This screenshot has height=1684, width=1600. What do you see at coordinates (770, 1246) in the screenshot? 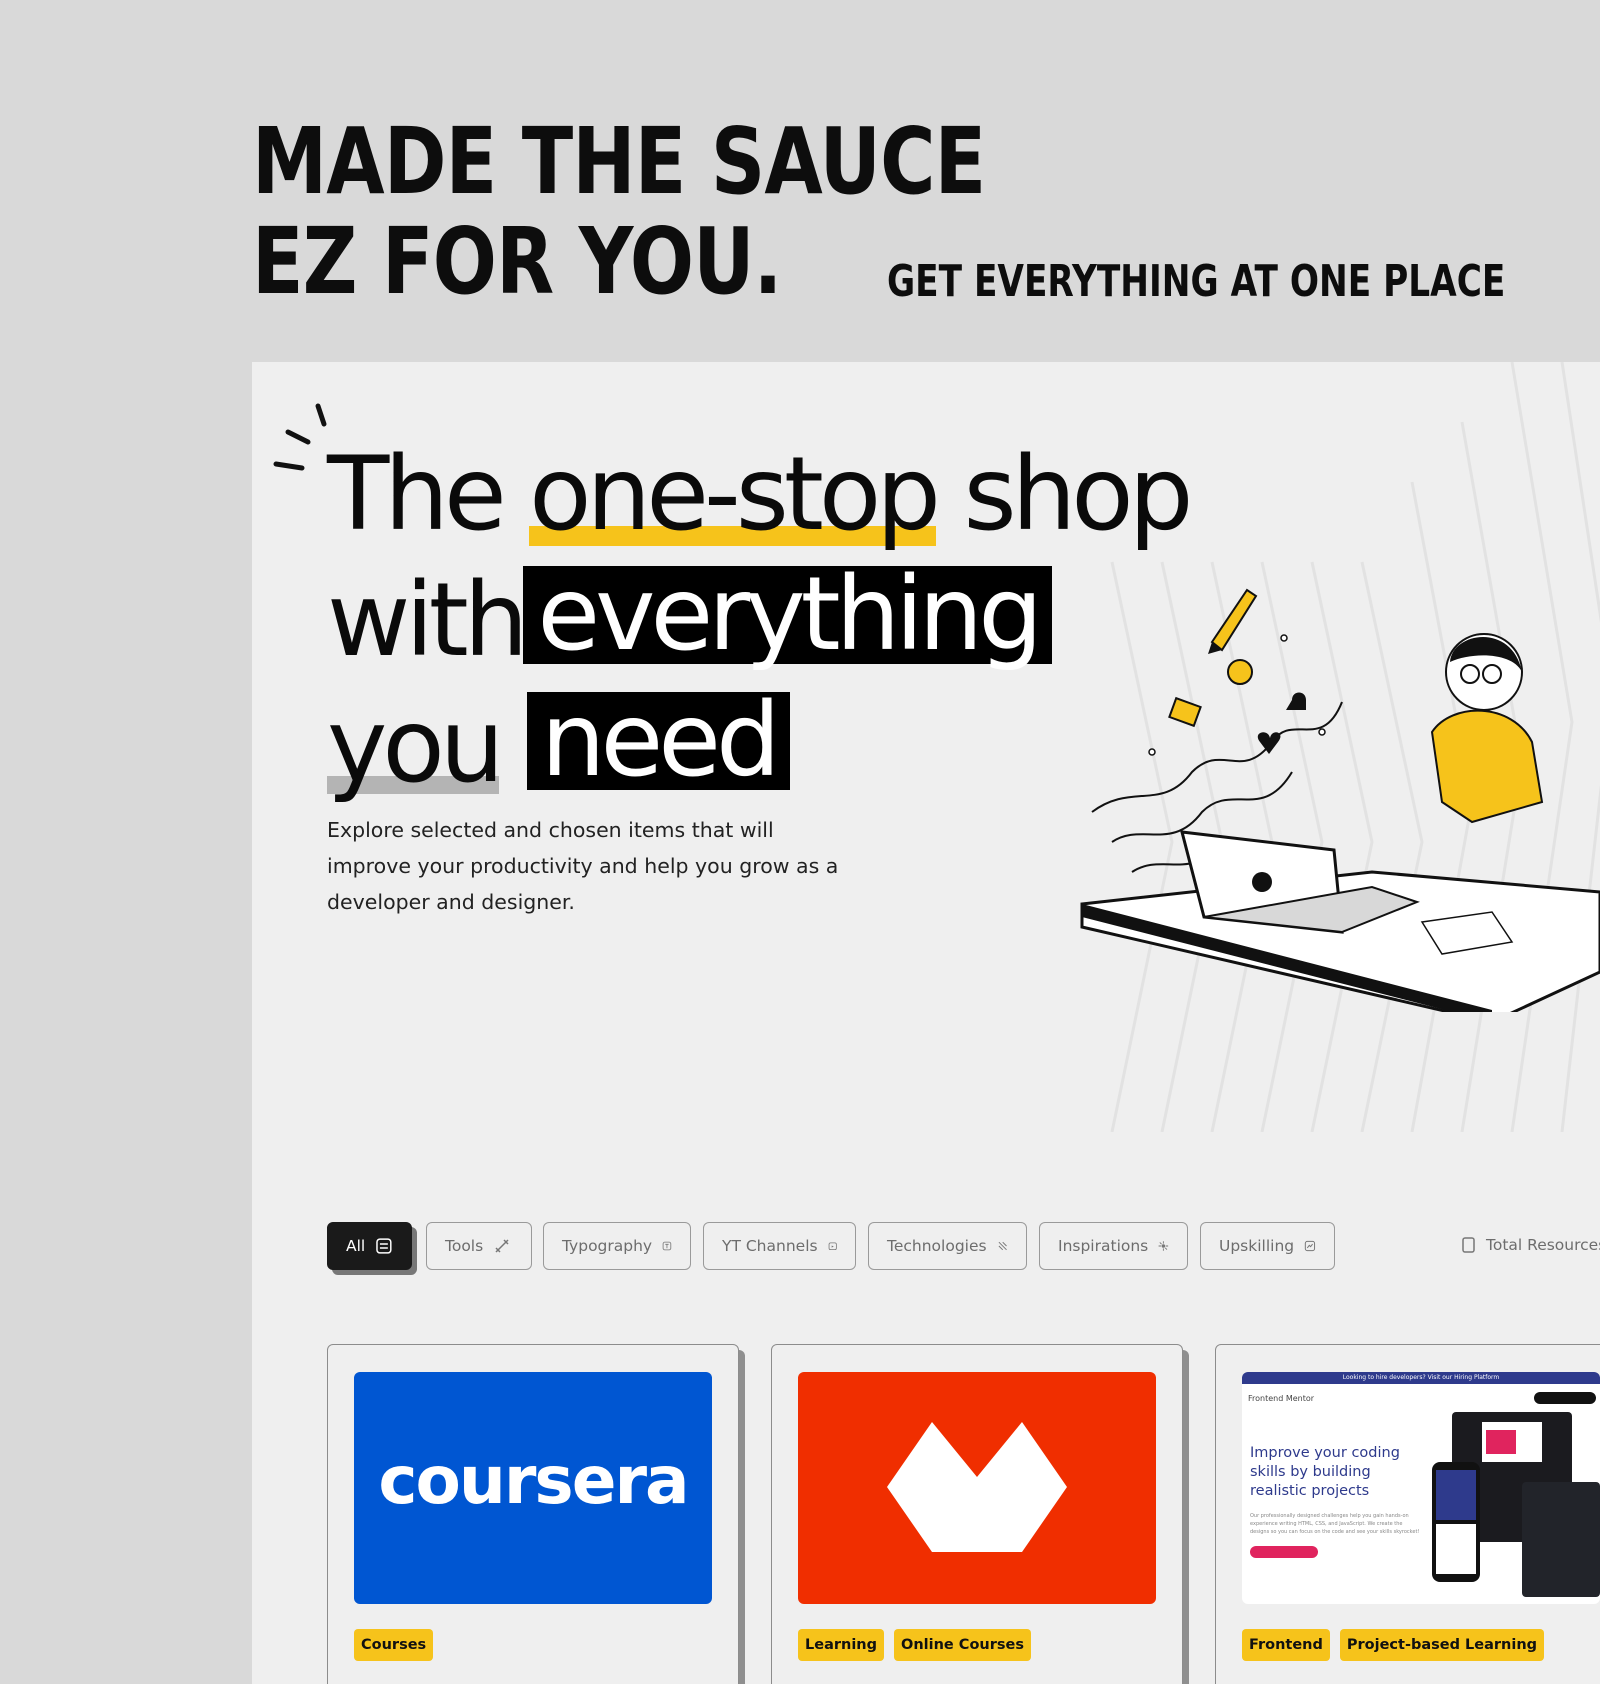
I see `filter-yt-channels-label: YT Channels` at bounding box center [770, 1246].